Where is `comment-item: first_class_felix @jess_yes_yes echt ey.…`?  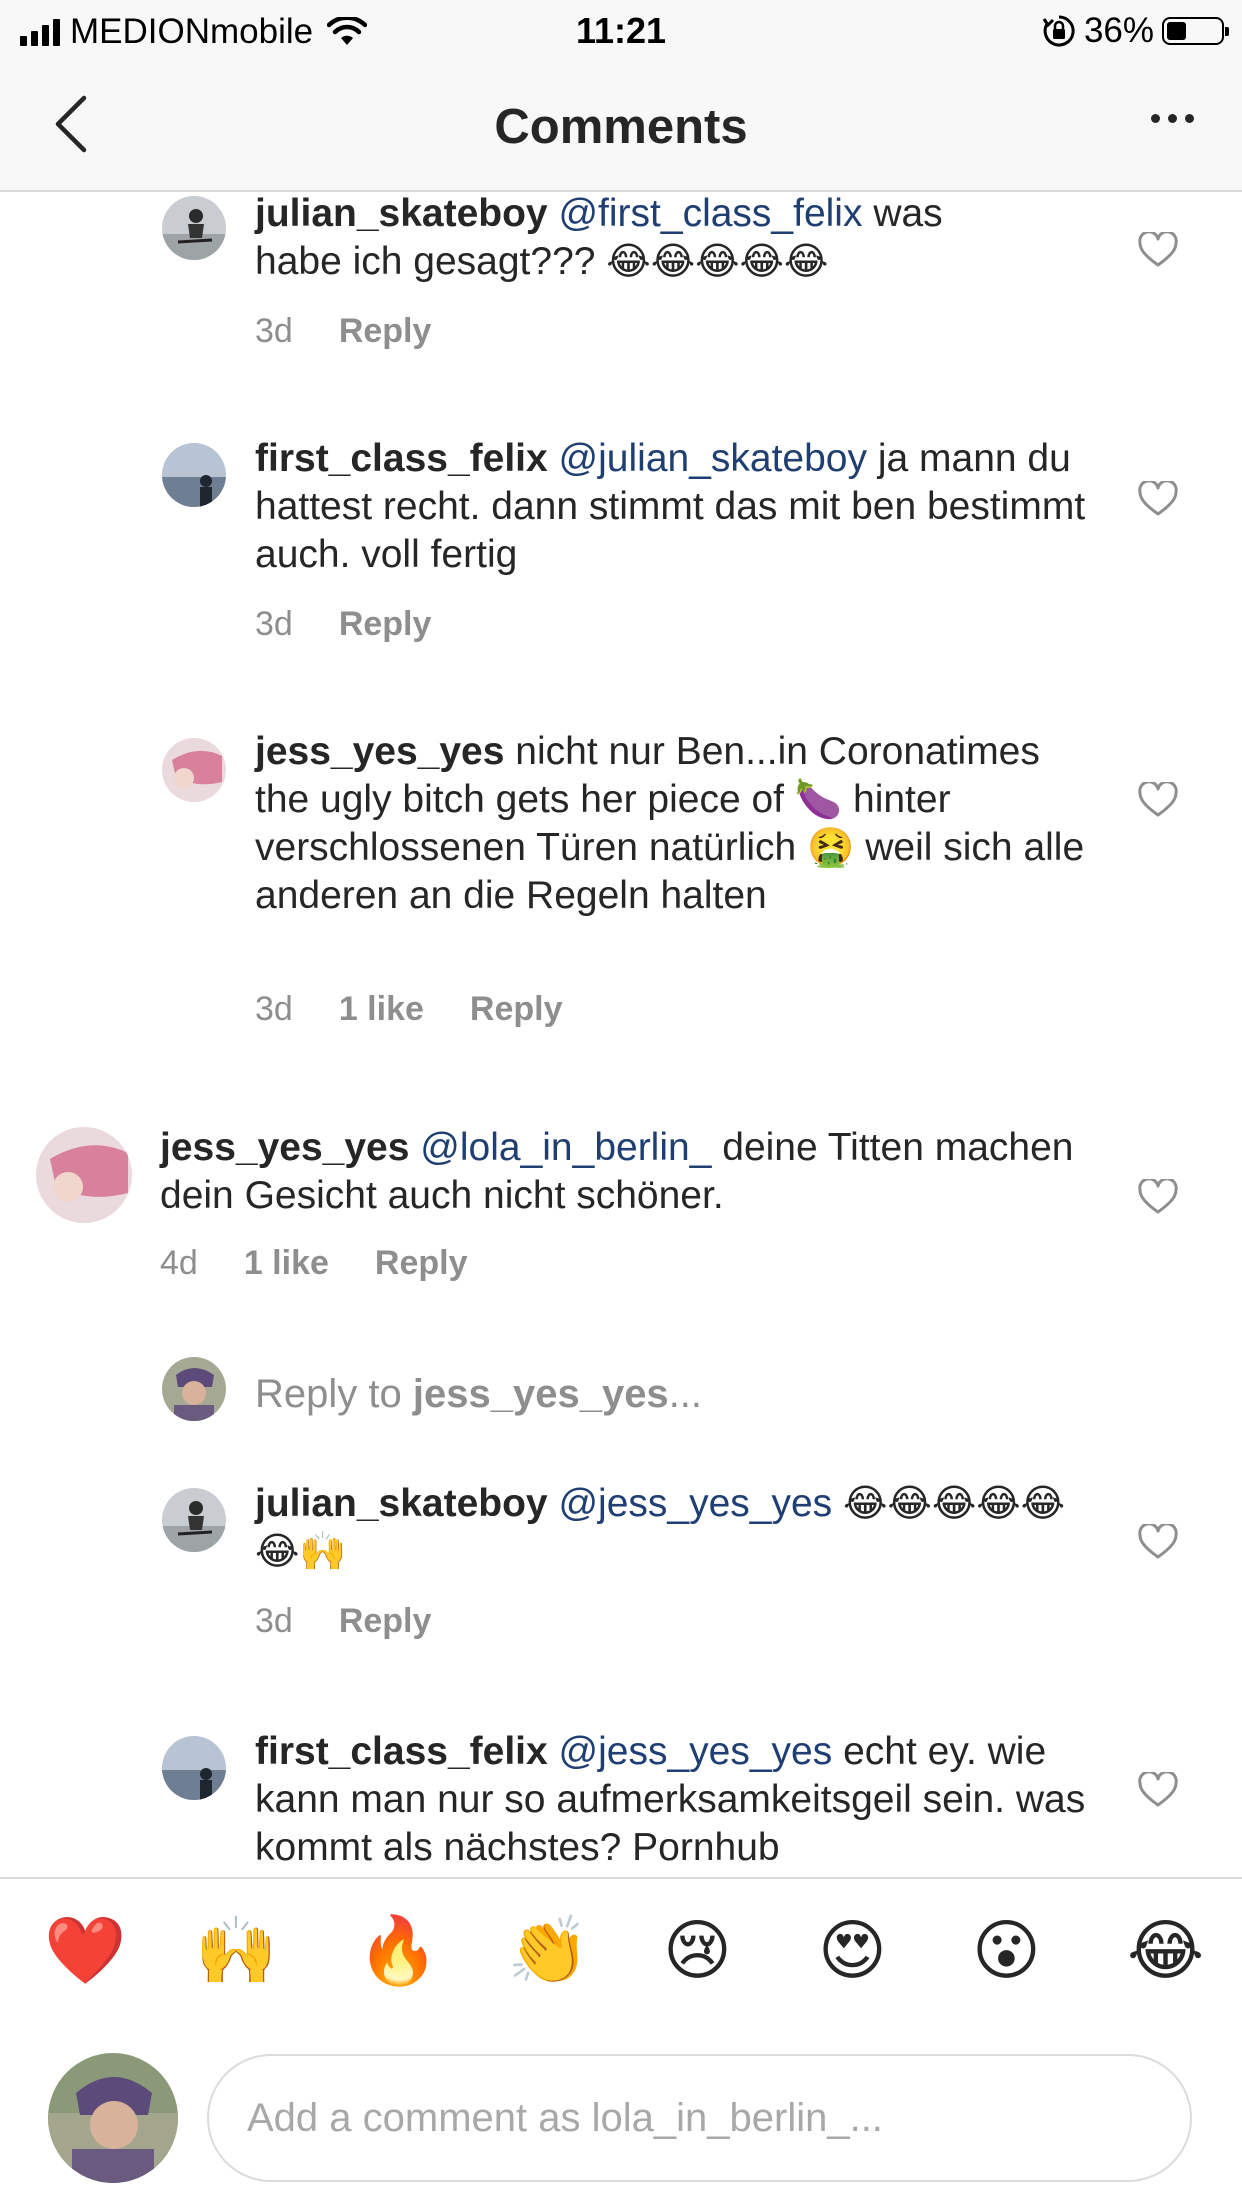
comment-item: first_class_felix @jess_yes_yes echt ey.… is located at coordinates (621, 1803).